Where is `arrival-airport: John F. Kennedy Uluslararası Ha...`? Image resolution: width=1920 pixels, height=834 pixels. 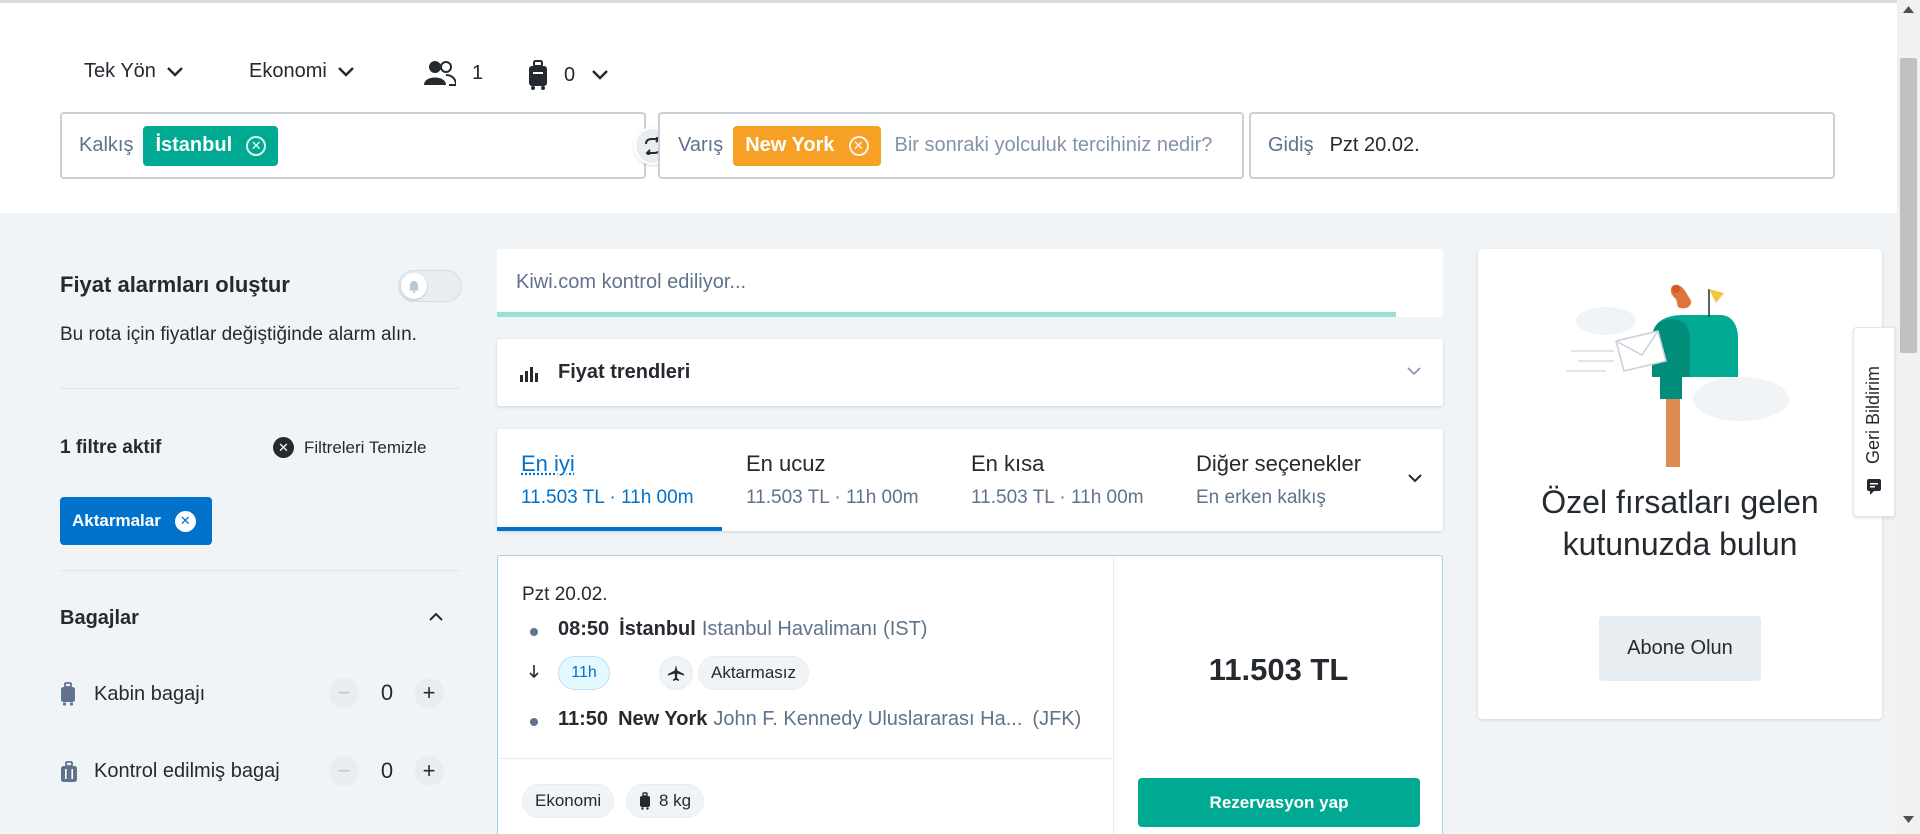 arrival-airport: John F. Kennedy Uluslararası Ha... is located at coordinates (867, 719).